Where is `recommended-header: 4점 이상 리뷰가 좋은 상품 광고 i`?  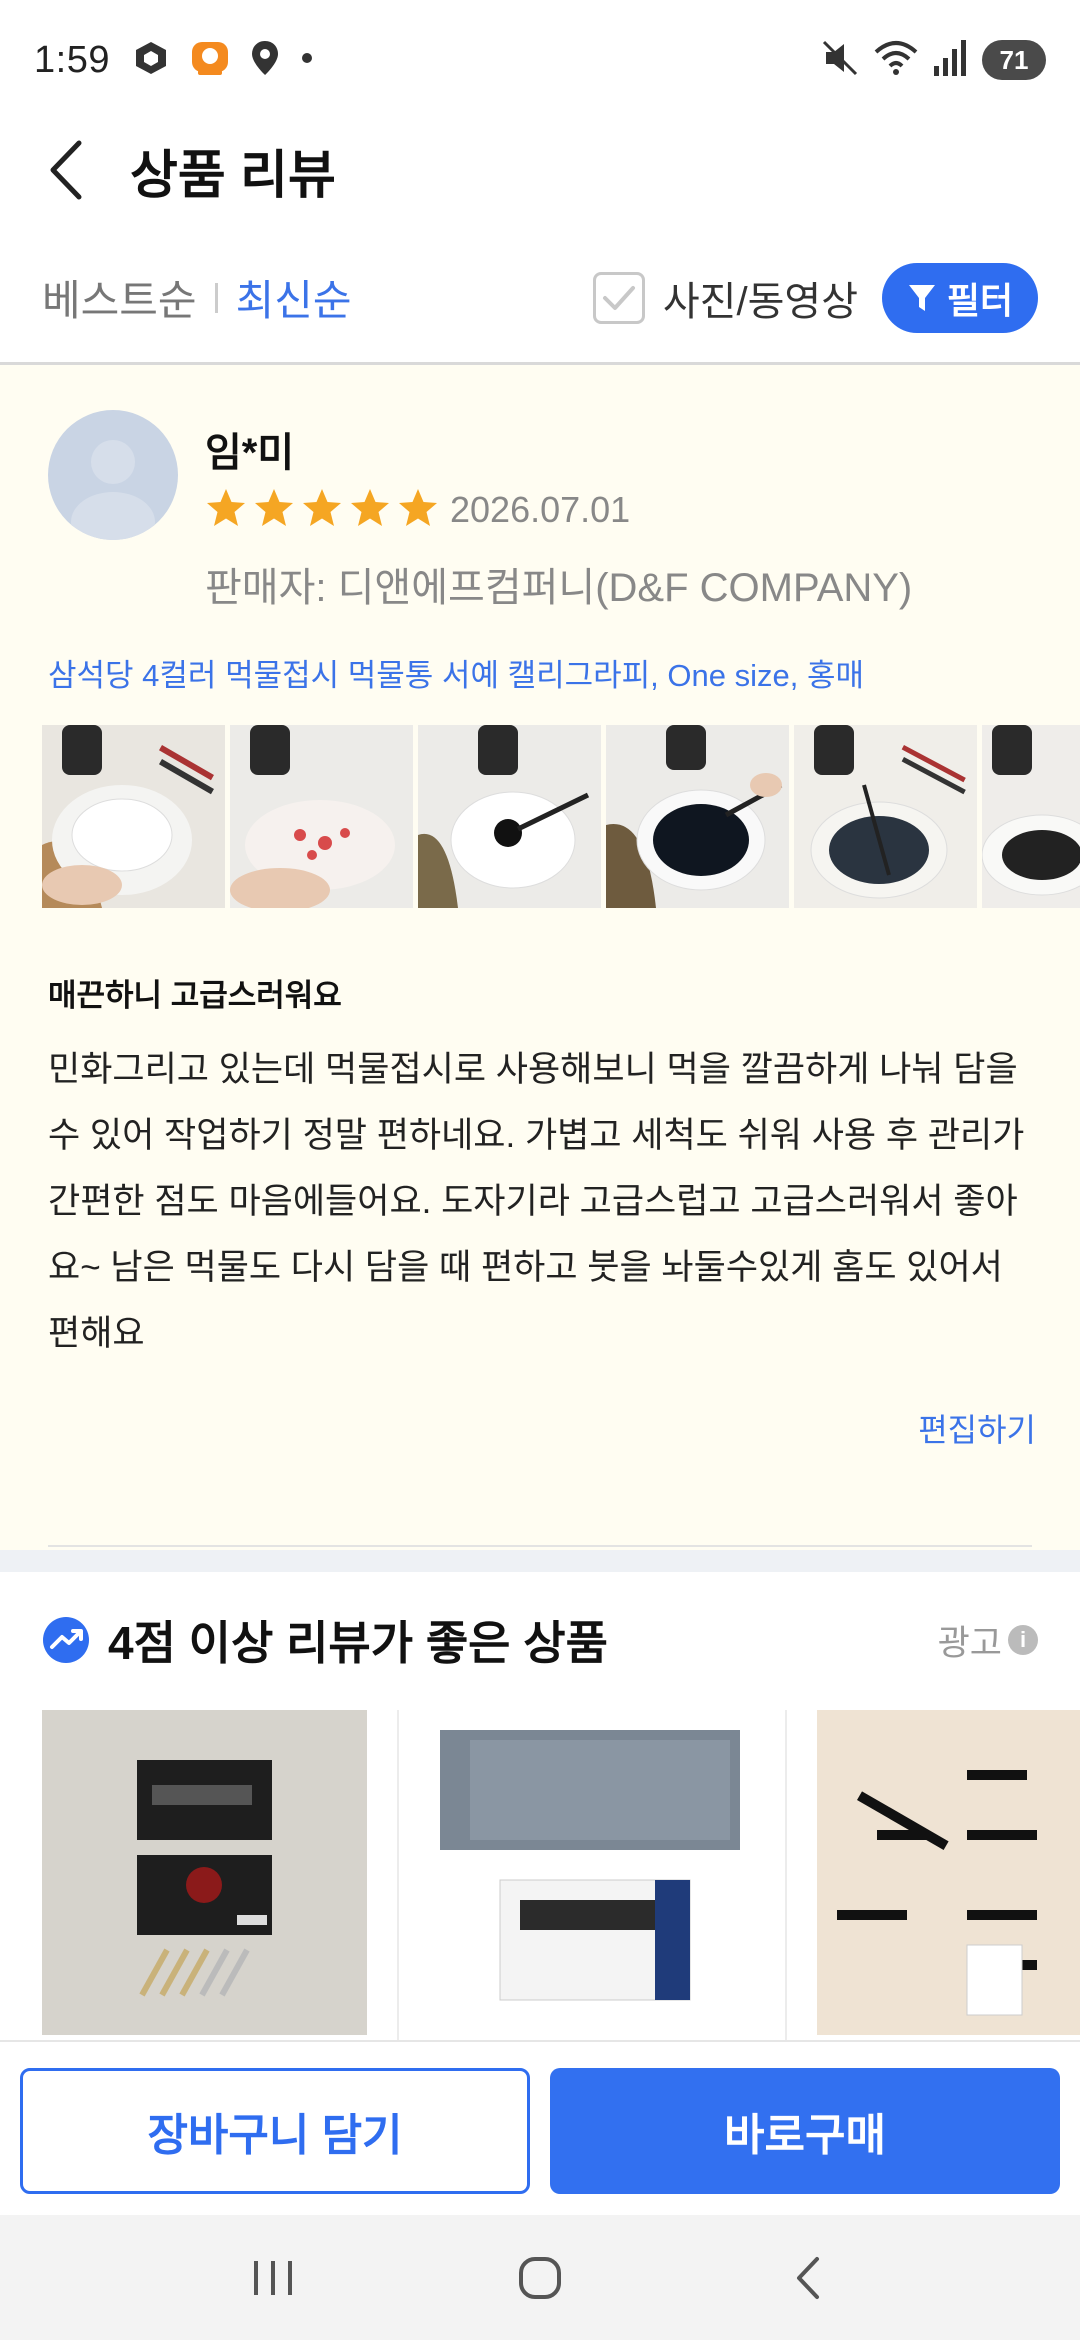
recommended-header: 4점 이상 리뷰가 좋은 상품 광고 i is located at coordinates (540, 1640).